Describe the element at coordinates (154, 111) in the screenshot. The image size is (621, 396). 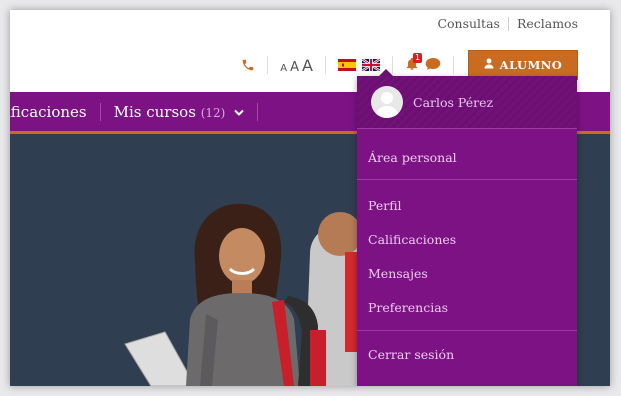
I see `nav-item-label: Mis cursos` at that location.